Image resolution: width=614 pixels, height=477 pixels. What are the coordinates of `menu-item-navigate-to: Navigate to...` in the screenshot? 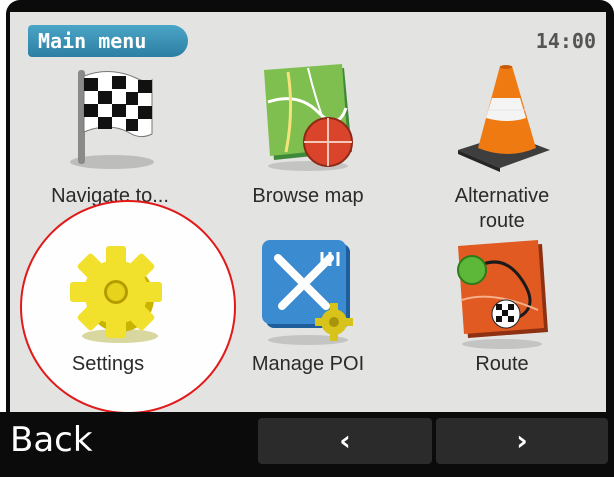 It's located at (110, 147).